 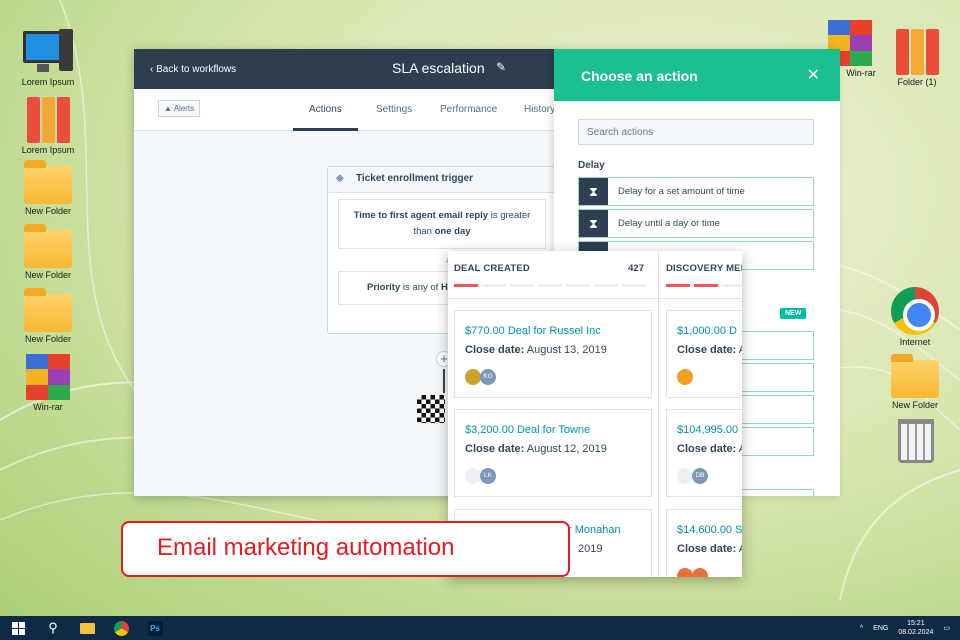 What do you see at coordinates (53, 628) in the screenshot?
I see `search-icon: ⚲` at bounding box center [53, 628].